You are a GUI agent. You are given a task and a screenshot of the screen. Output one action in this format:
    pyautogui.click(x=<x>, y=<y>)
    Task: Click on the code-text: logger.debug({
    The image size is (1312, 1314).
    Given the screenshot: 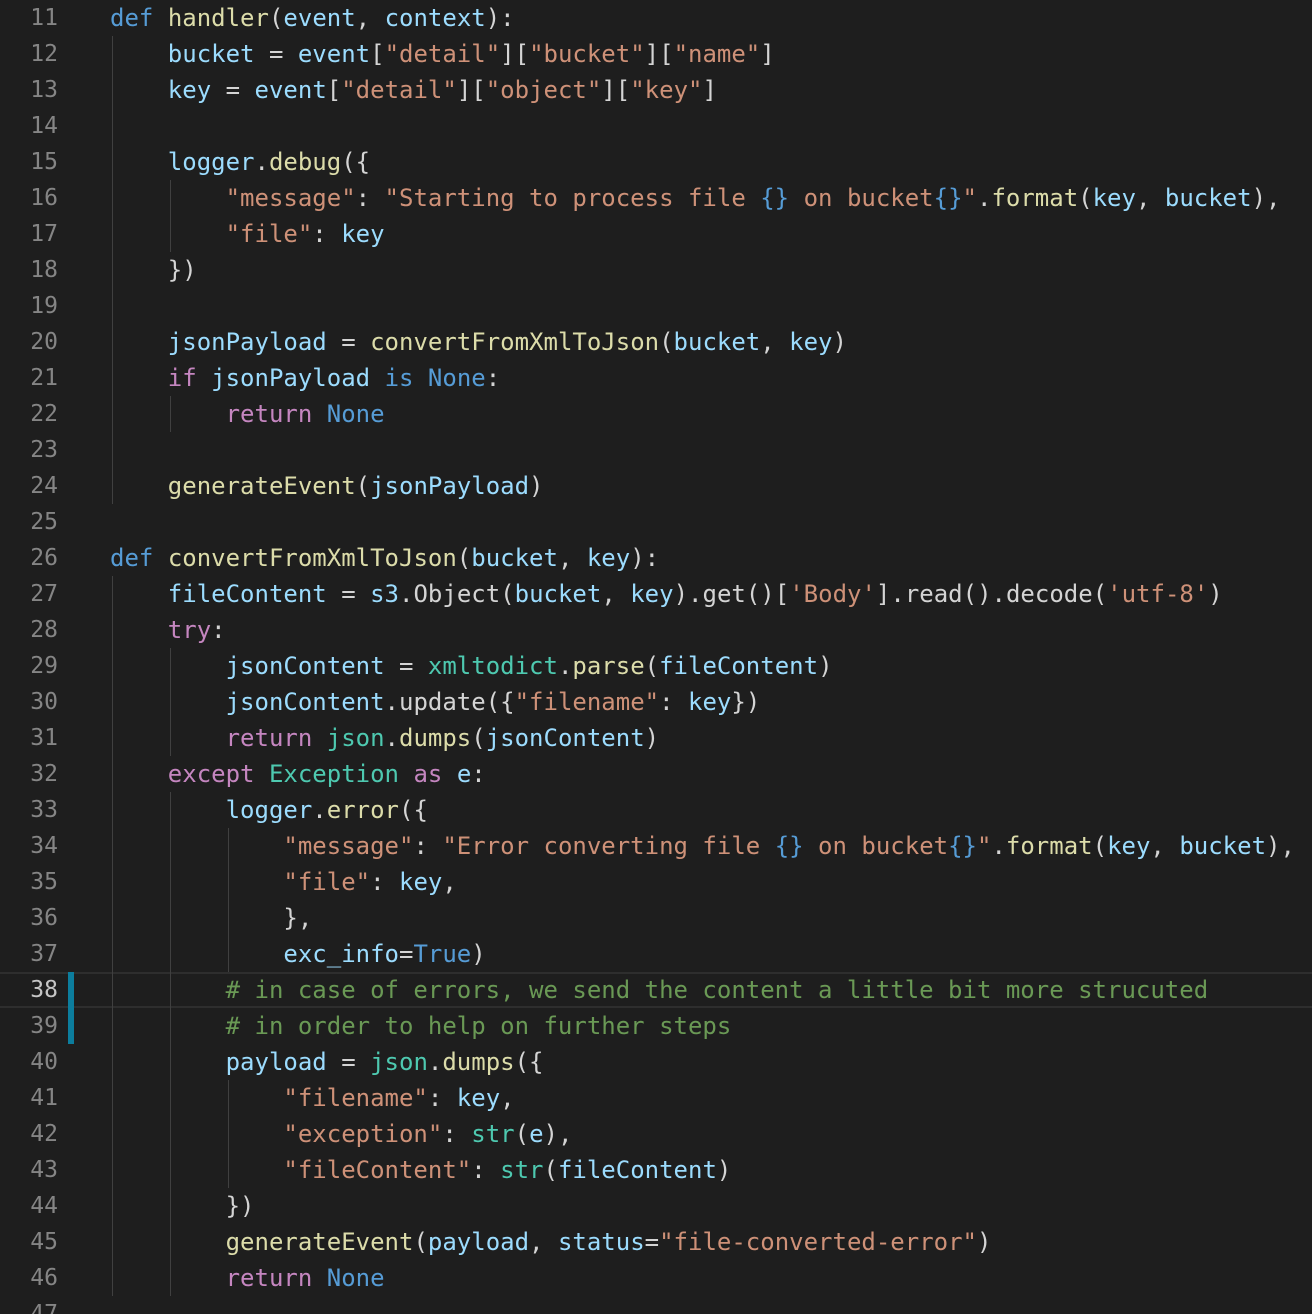 What is the action you would take?
    pyautogui.click(x=269, y=162)
    